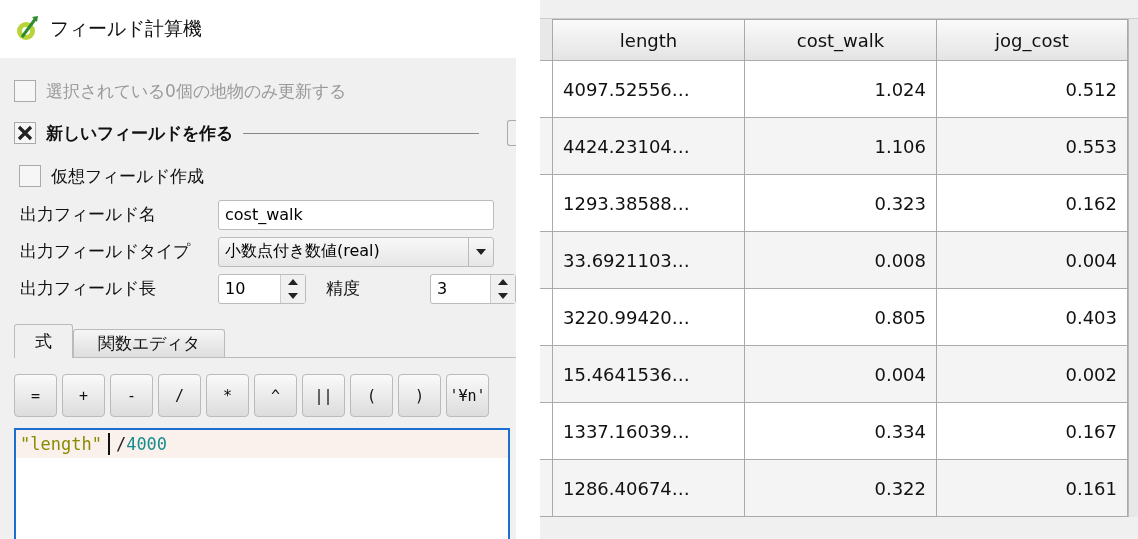  I want to click on field-label: 出力フィールド長, so click(88, 288).